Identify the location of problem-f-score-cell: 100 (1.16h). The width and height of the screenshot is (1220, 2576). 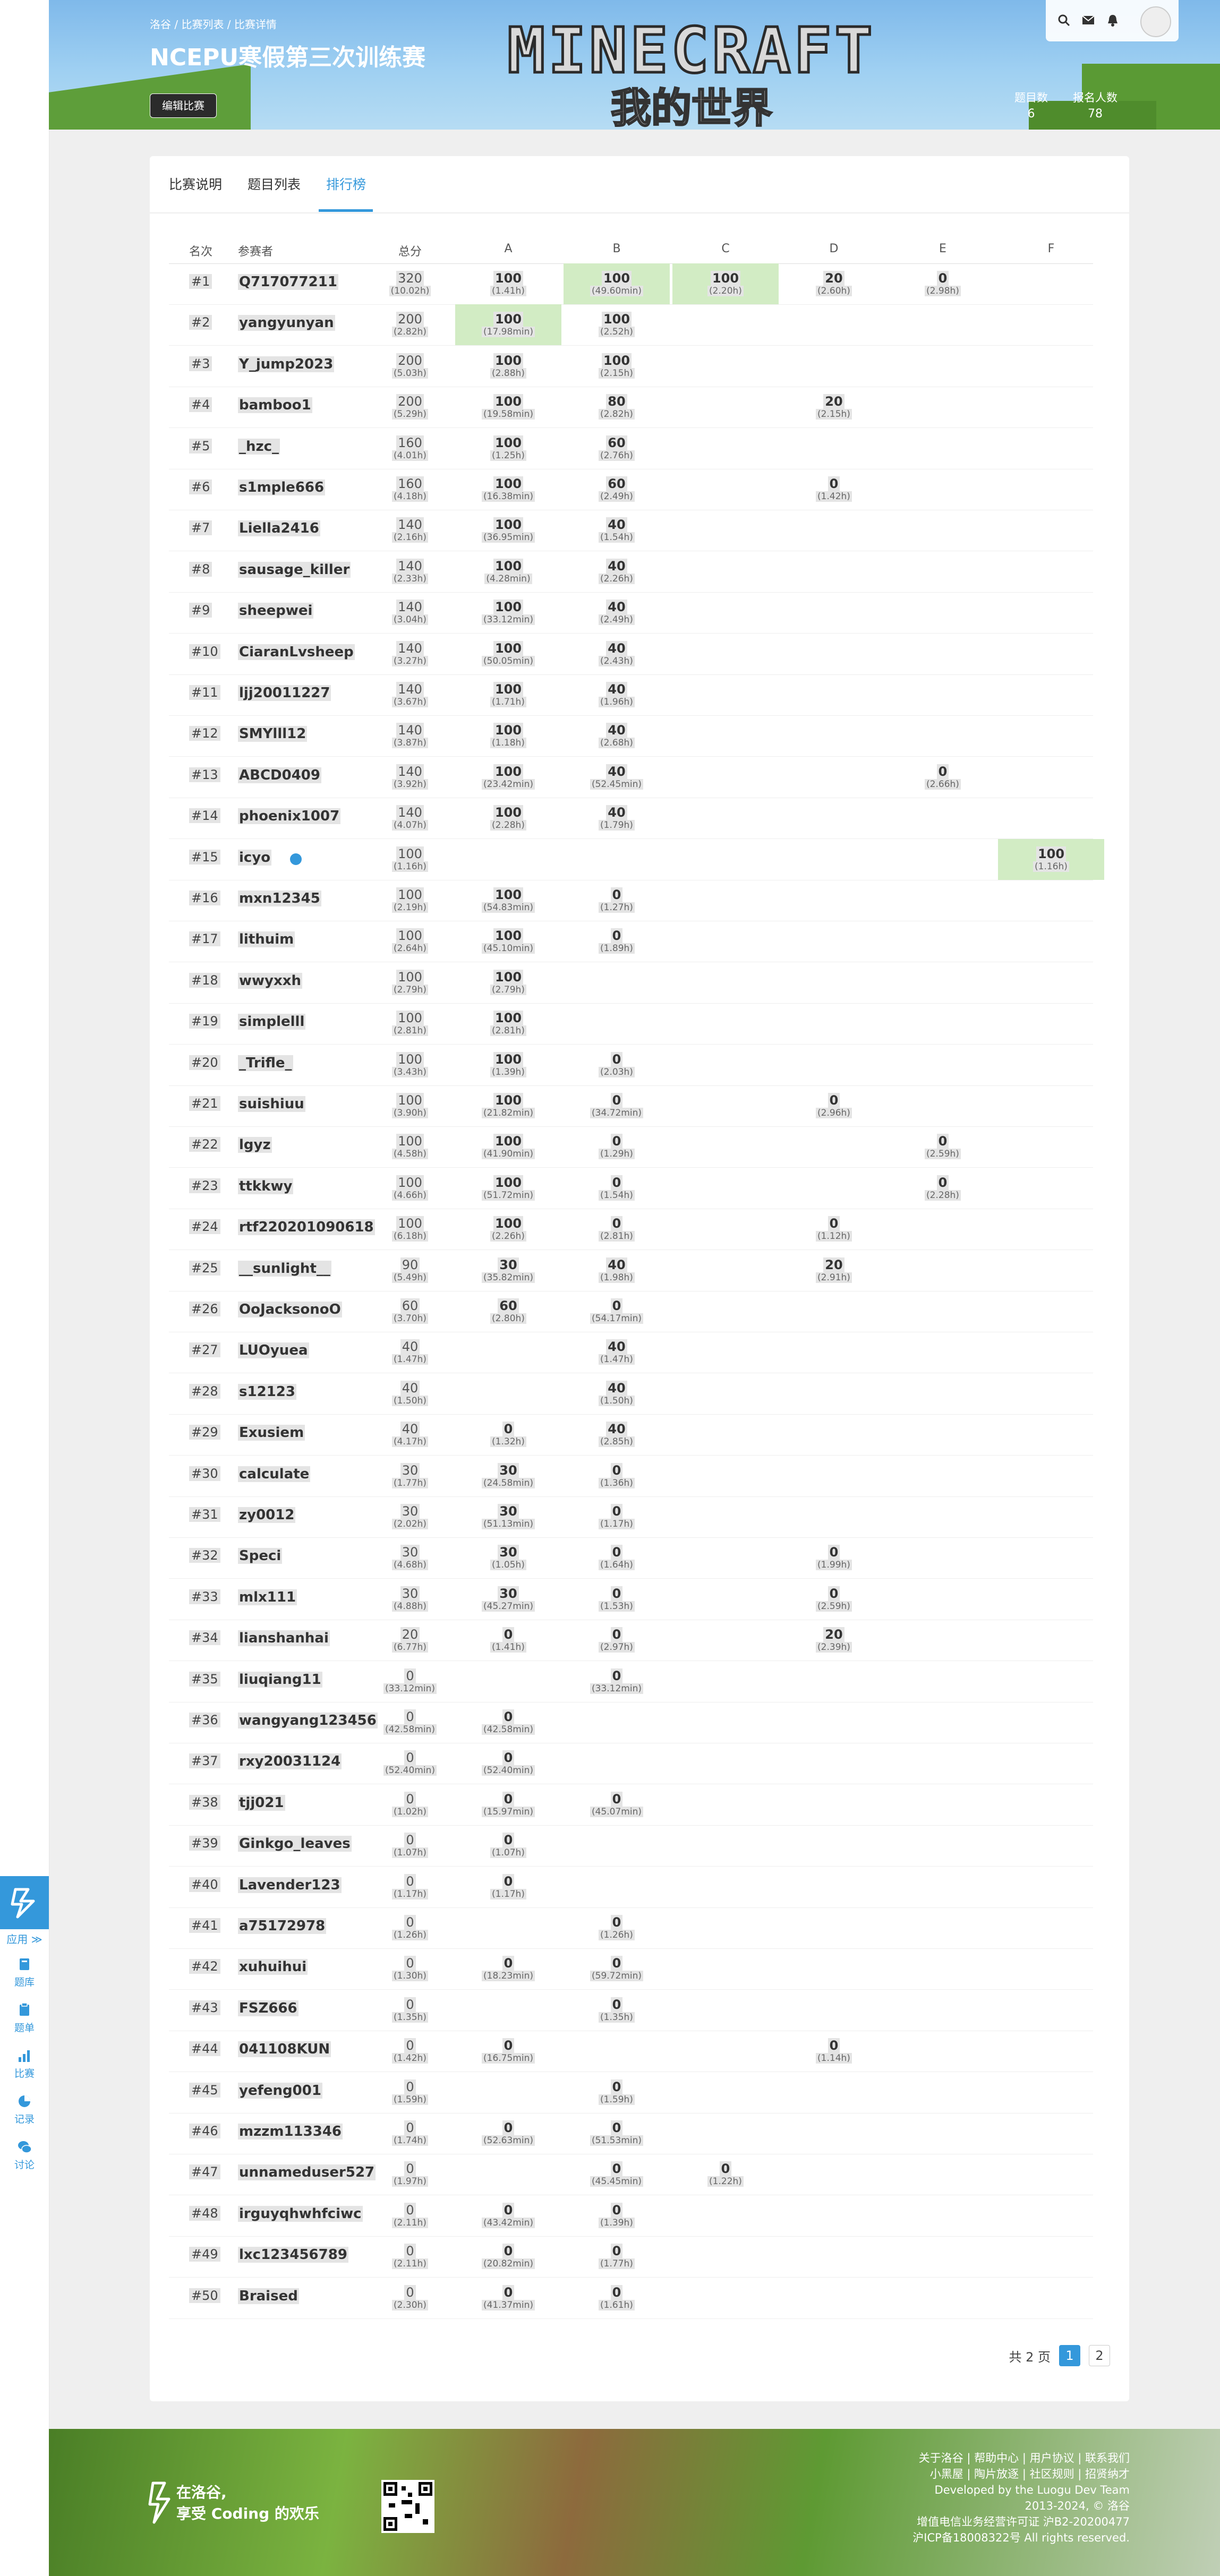
(1051, 859).